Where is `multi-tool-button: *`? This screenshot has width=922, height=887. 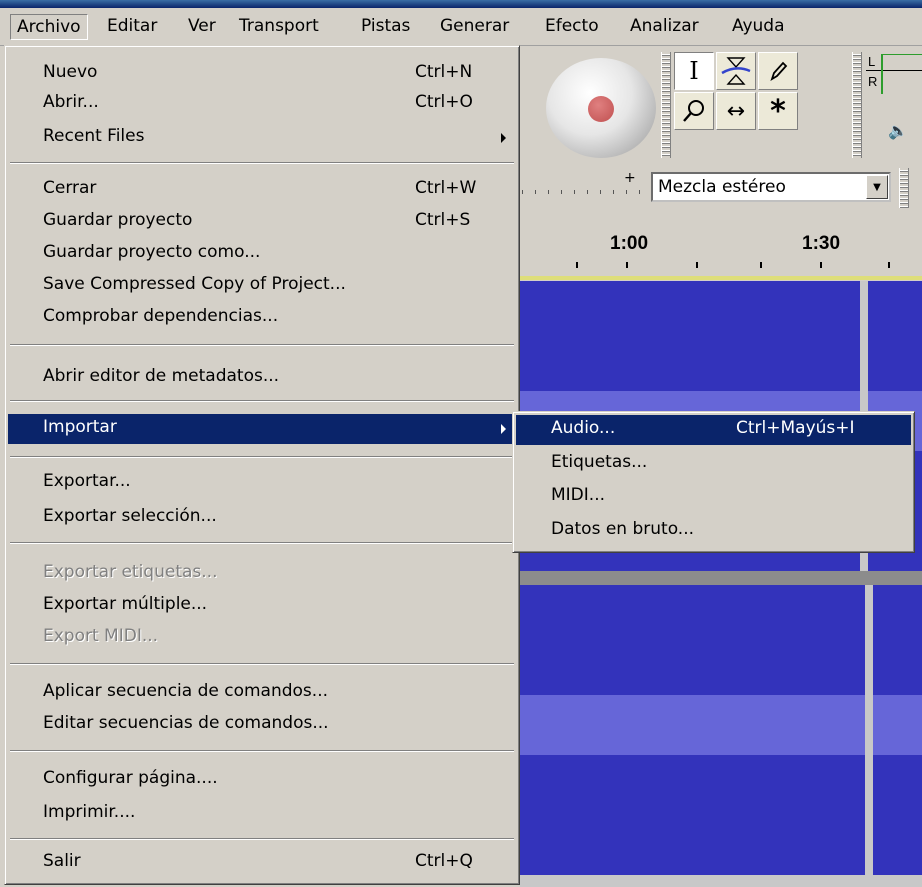 multi-tool-button: * is located at coordinates (778, 111).